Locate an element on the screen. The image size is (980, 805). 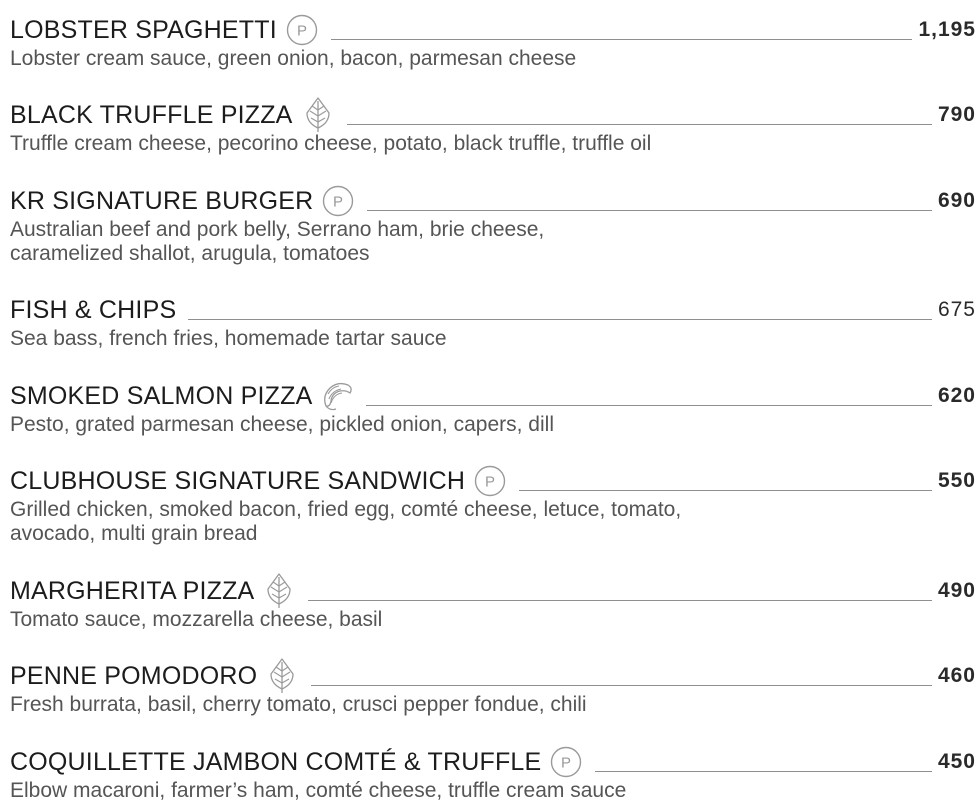
dish-price: 450 is located at coordinates (956, 761).